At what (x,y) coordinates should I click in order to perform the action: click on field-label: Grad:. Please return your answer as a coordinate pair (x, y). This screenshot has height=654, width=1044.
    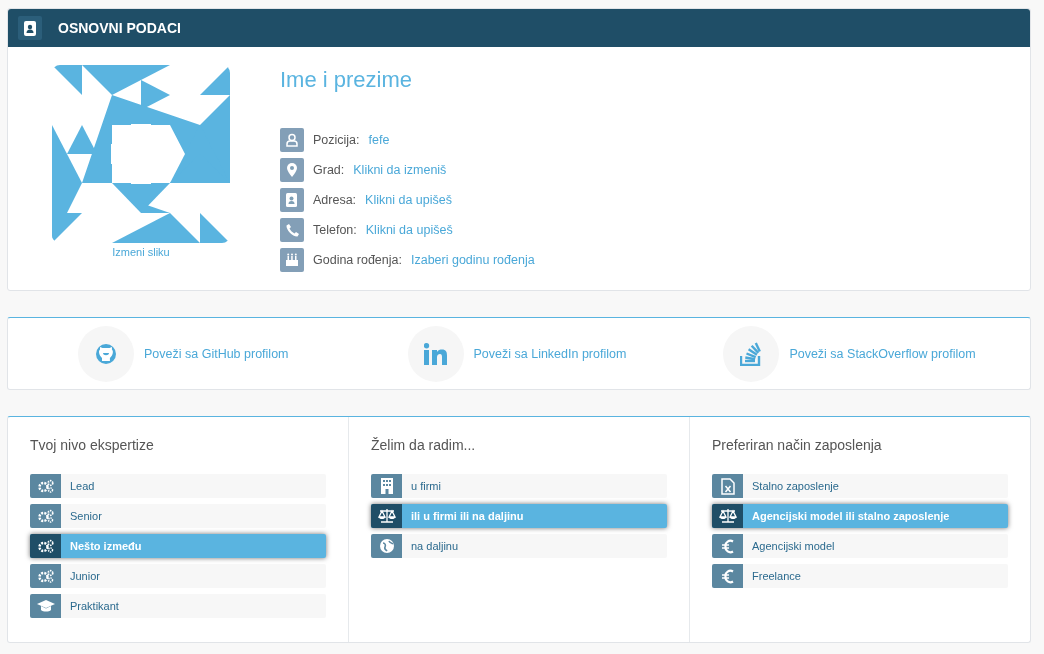
    Looking at the image, I should click on (329, 170).